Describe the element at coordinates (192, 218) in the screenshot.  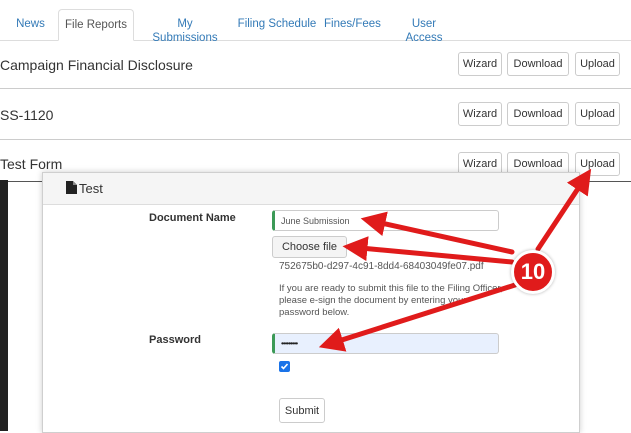
I see `document-name-label: Document Name` at that location.